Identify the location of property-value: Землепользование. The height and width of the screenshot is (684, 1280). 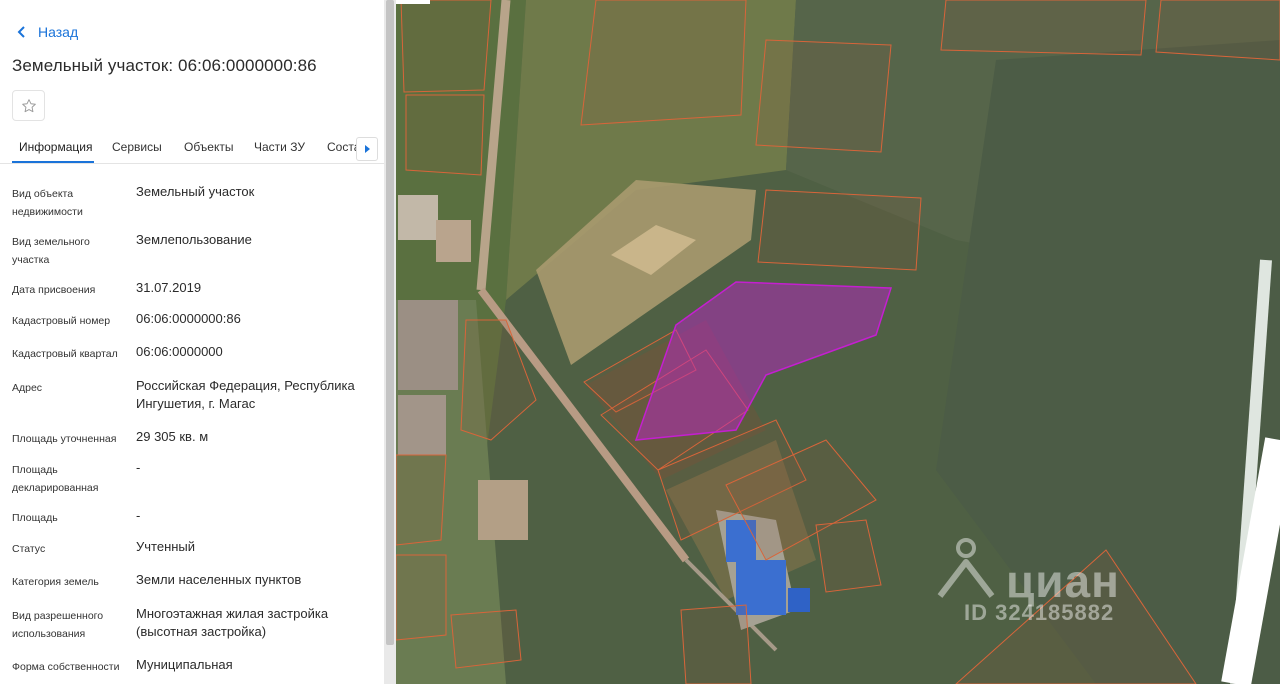
(194, 239).